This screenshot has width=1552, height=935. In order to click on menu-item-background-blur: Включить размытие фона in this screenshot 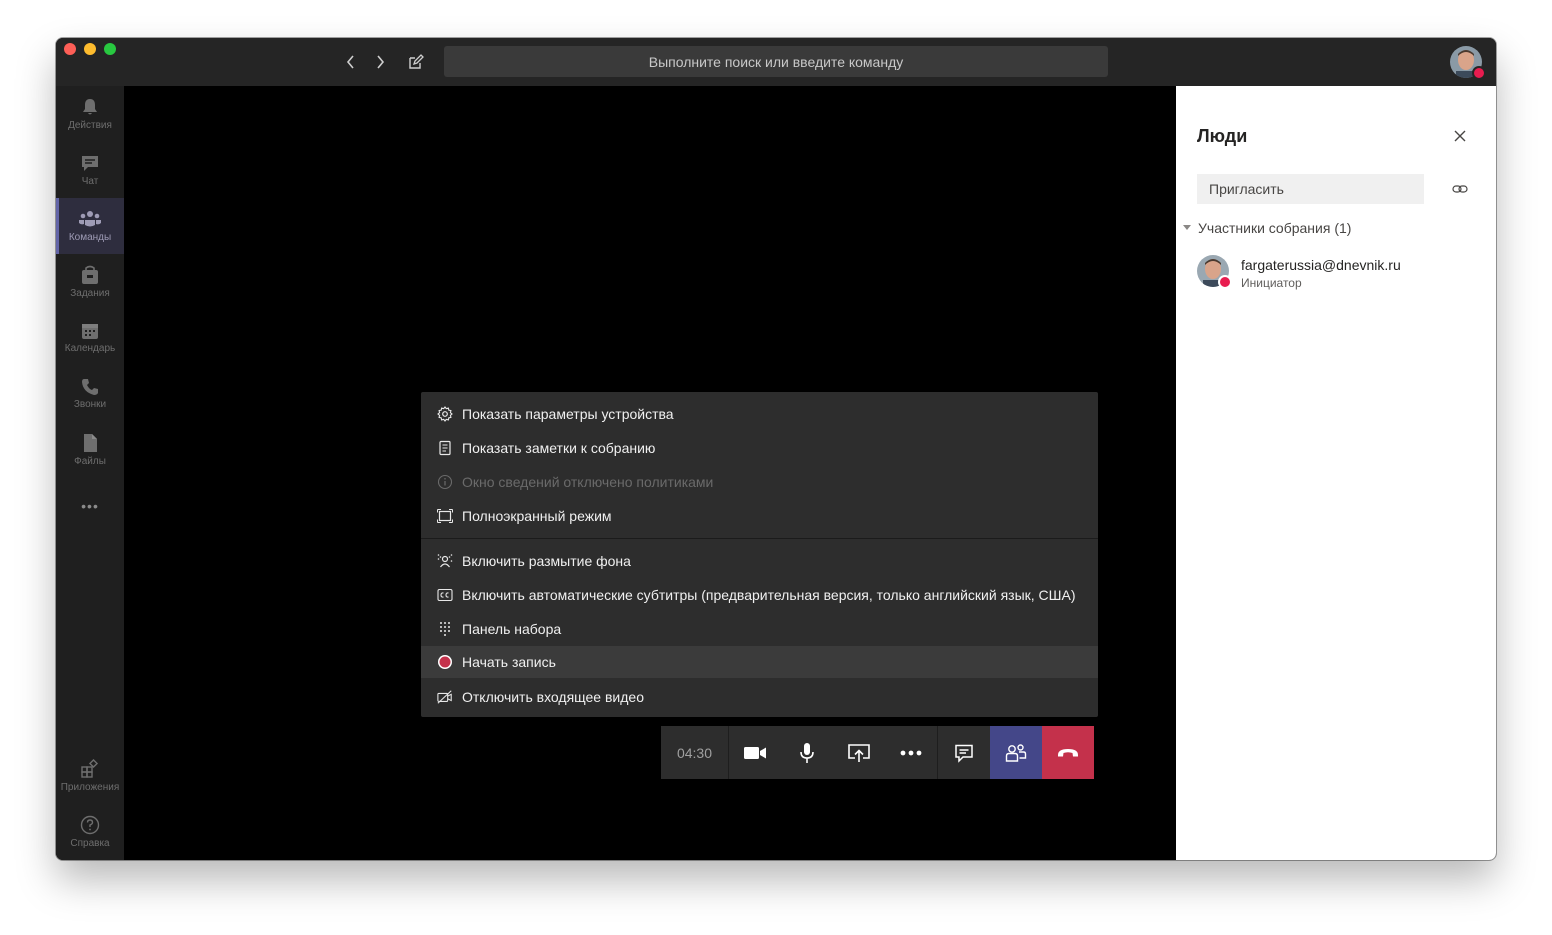, I will do `click(759, 561)`.